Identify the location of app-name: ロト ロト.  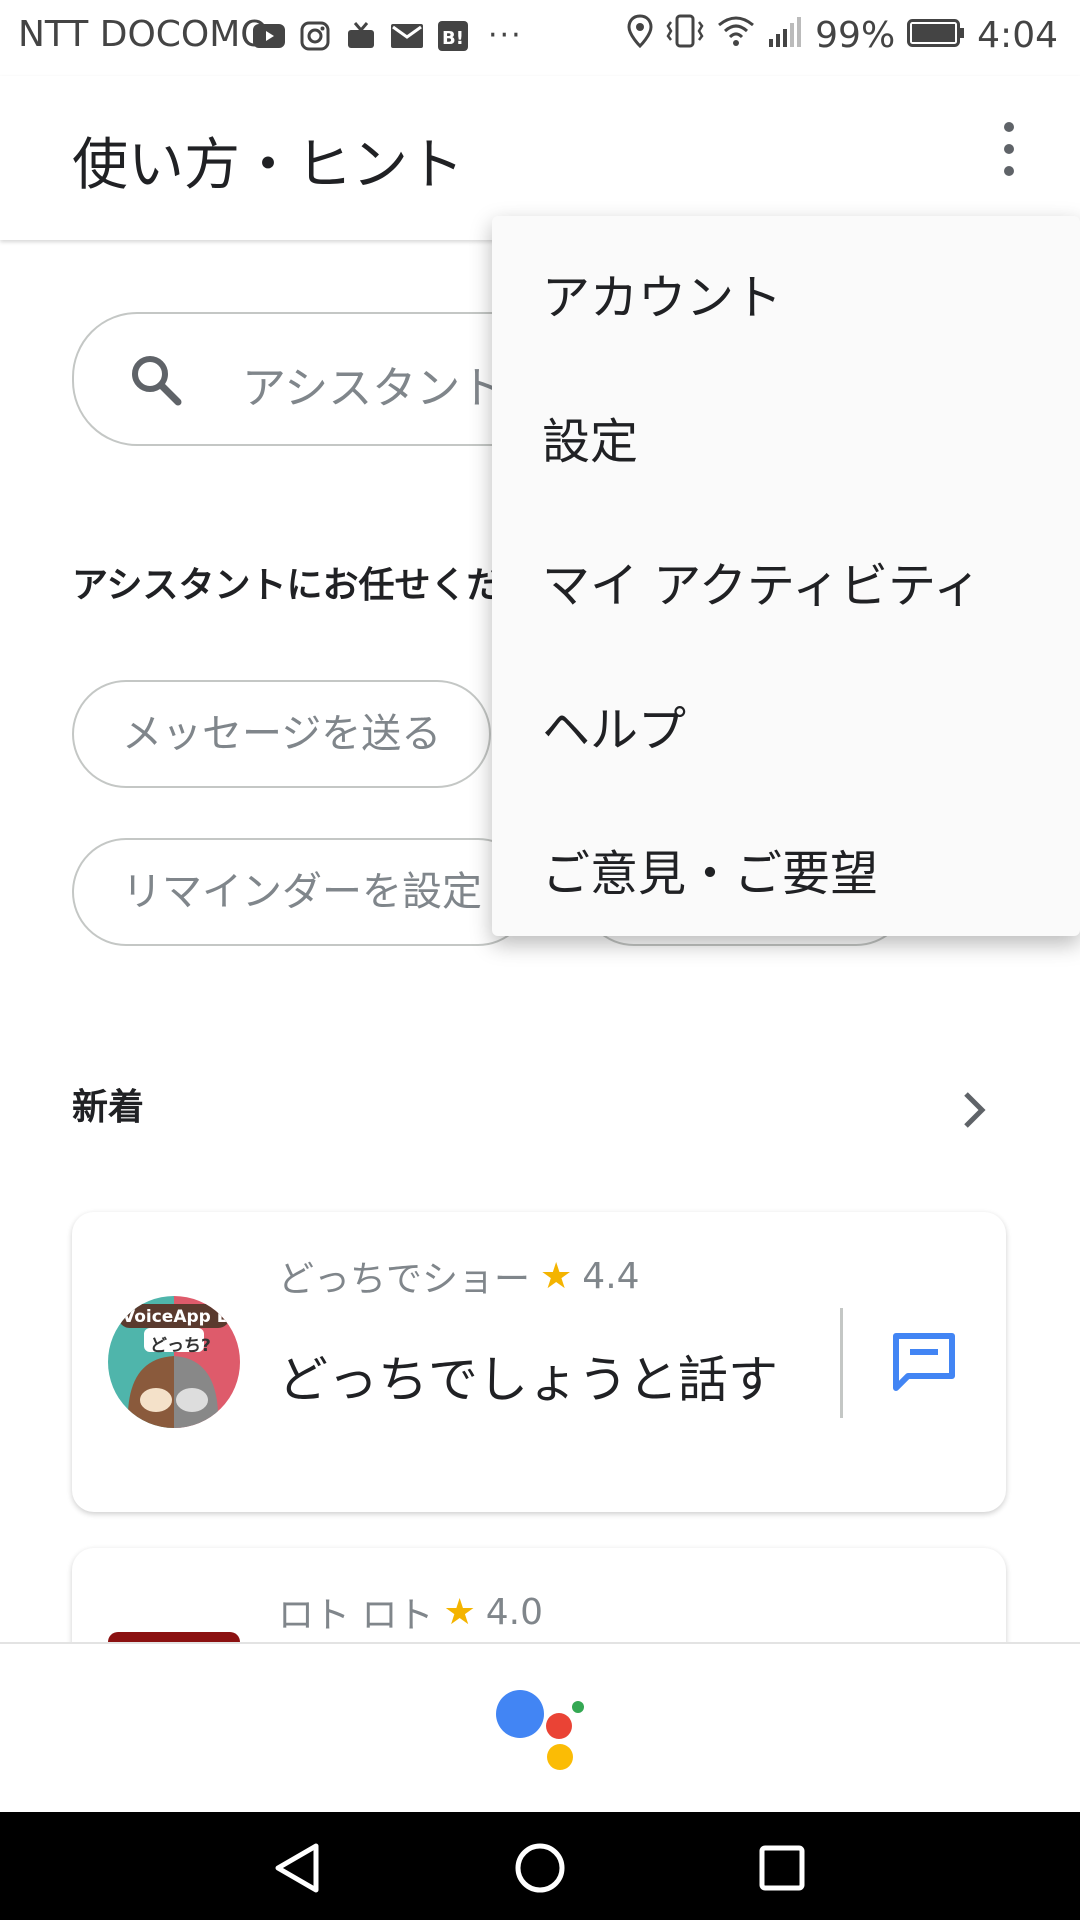
(356, 1615).